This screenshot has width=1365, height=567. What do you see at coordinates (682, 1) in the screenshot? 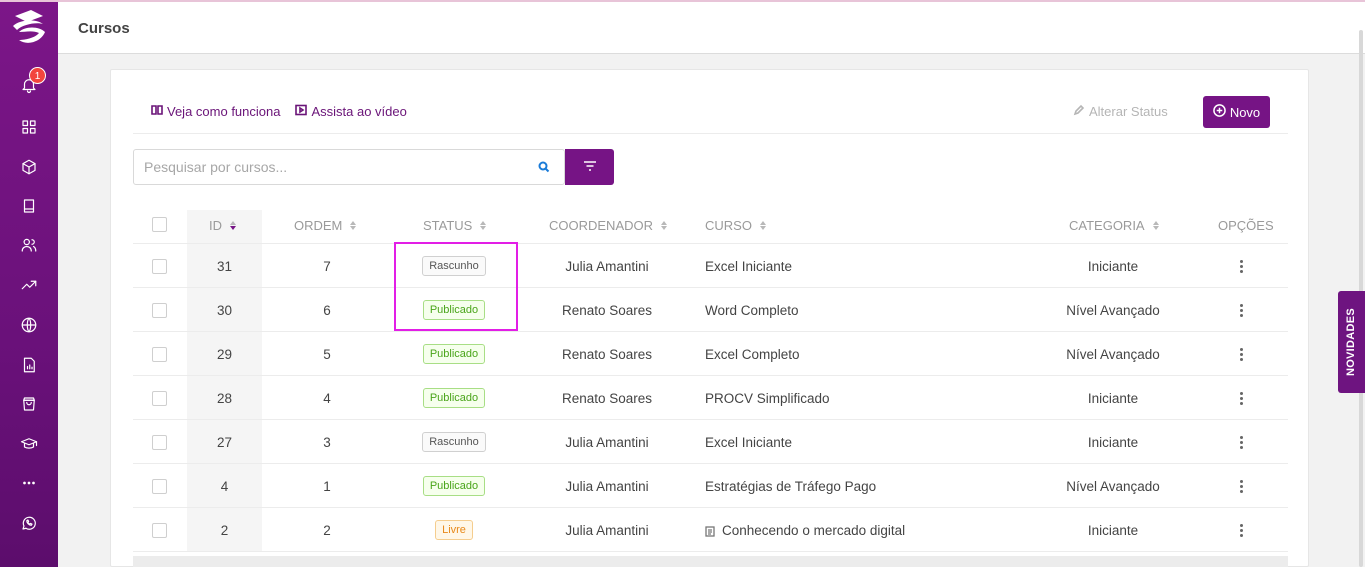
I see `top-accent-line` at bounding box center [682, 1].